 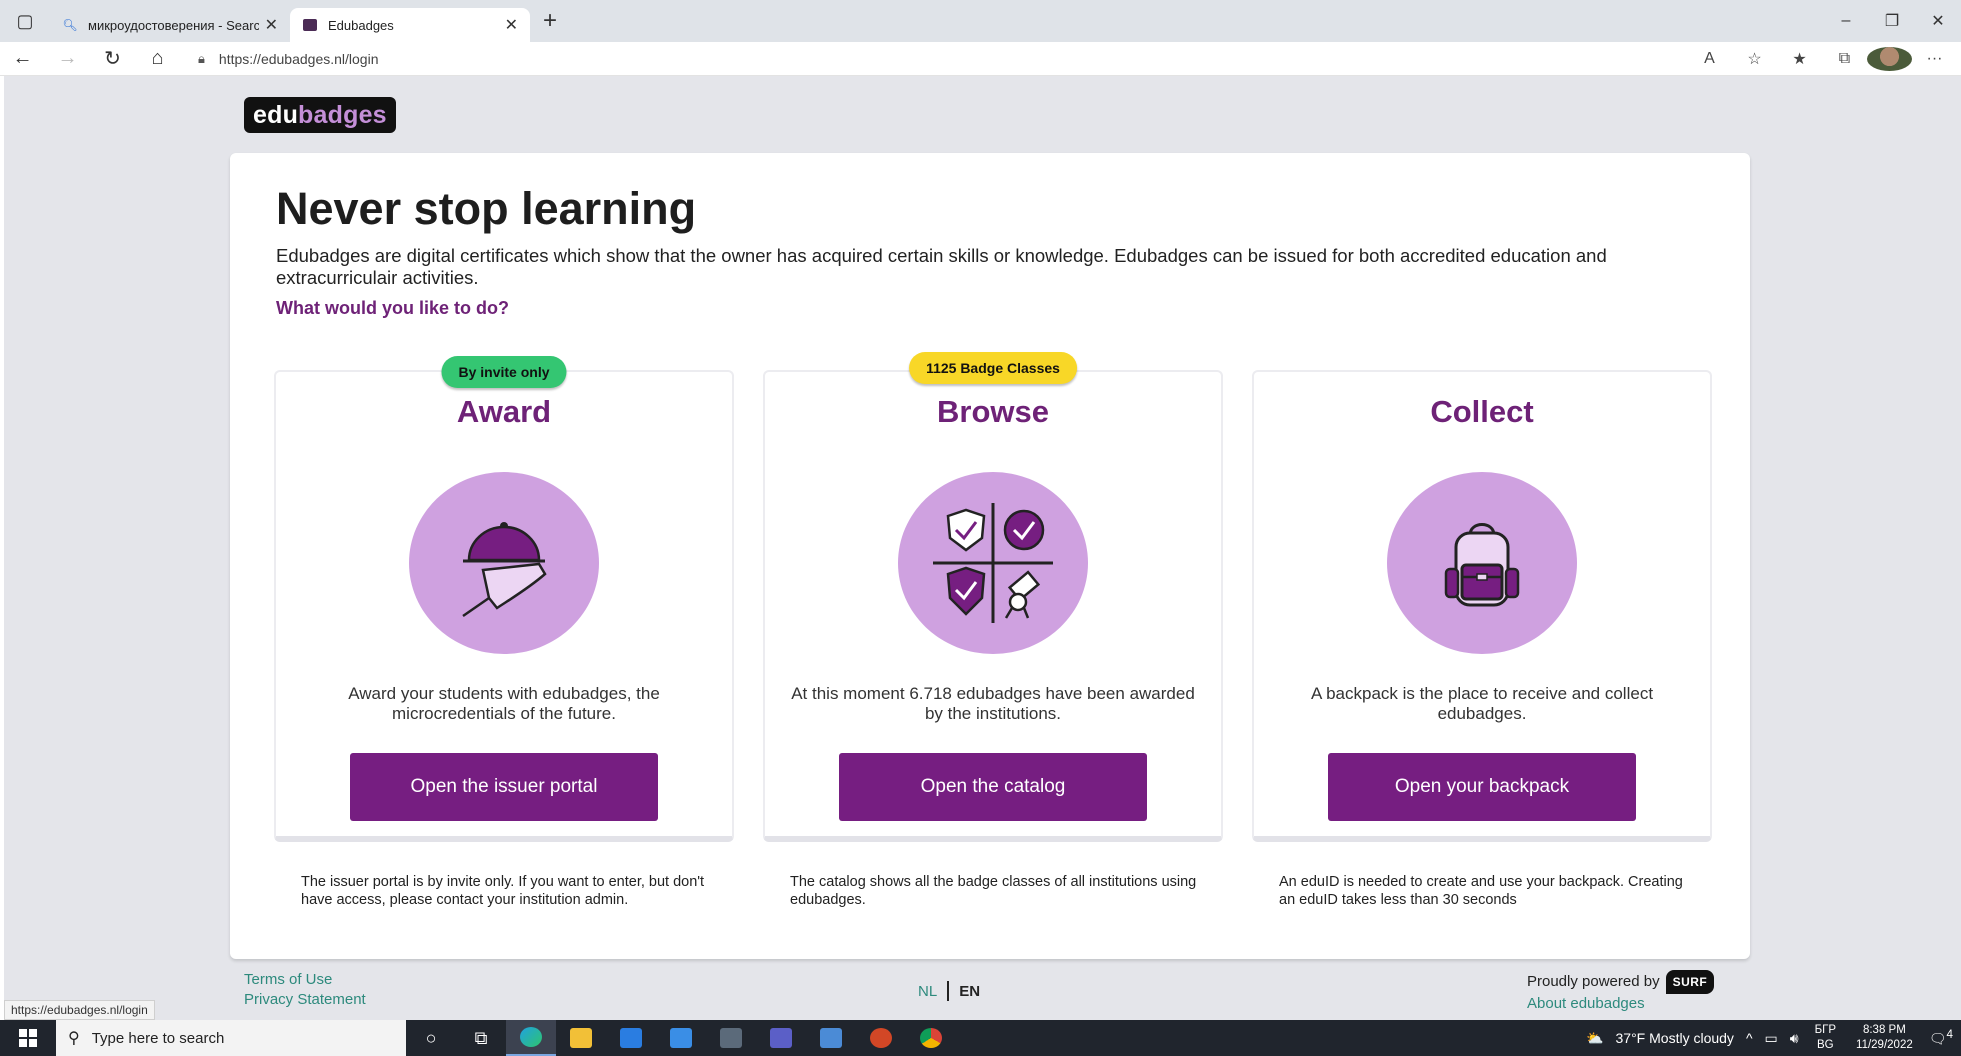 I want to click on page-question: What would you like to do?, so click(x=392, y=308).